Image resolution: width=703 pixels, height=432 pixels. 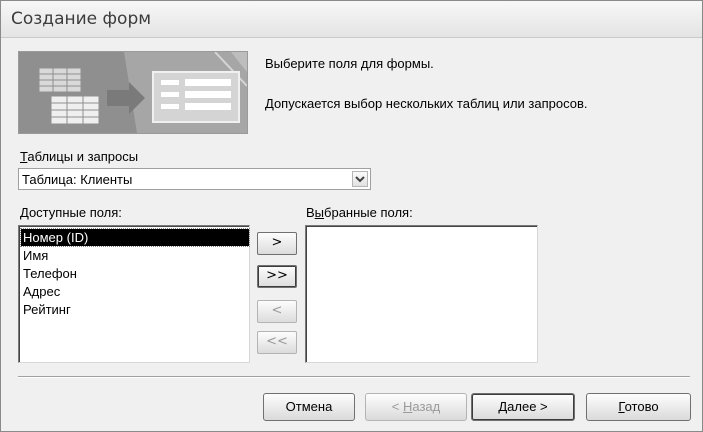 What do you see at coordinates (277, 311) in the screenshot?
I see `remove-field-button: <` at bounding box center [277, 311].